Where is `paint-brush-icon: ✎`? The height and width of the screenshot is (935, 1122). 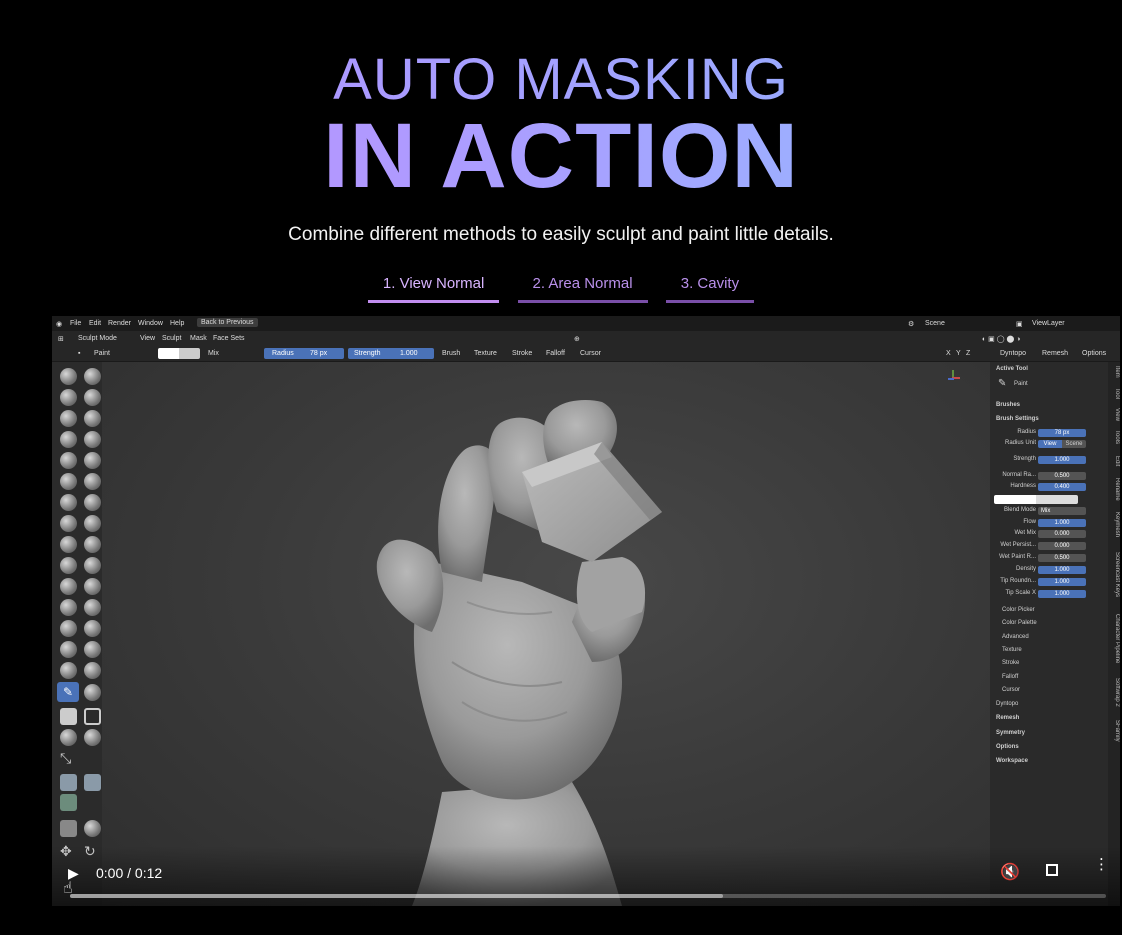
paint-brush-icon: ✎ is located at coordinates (68, 692).